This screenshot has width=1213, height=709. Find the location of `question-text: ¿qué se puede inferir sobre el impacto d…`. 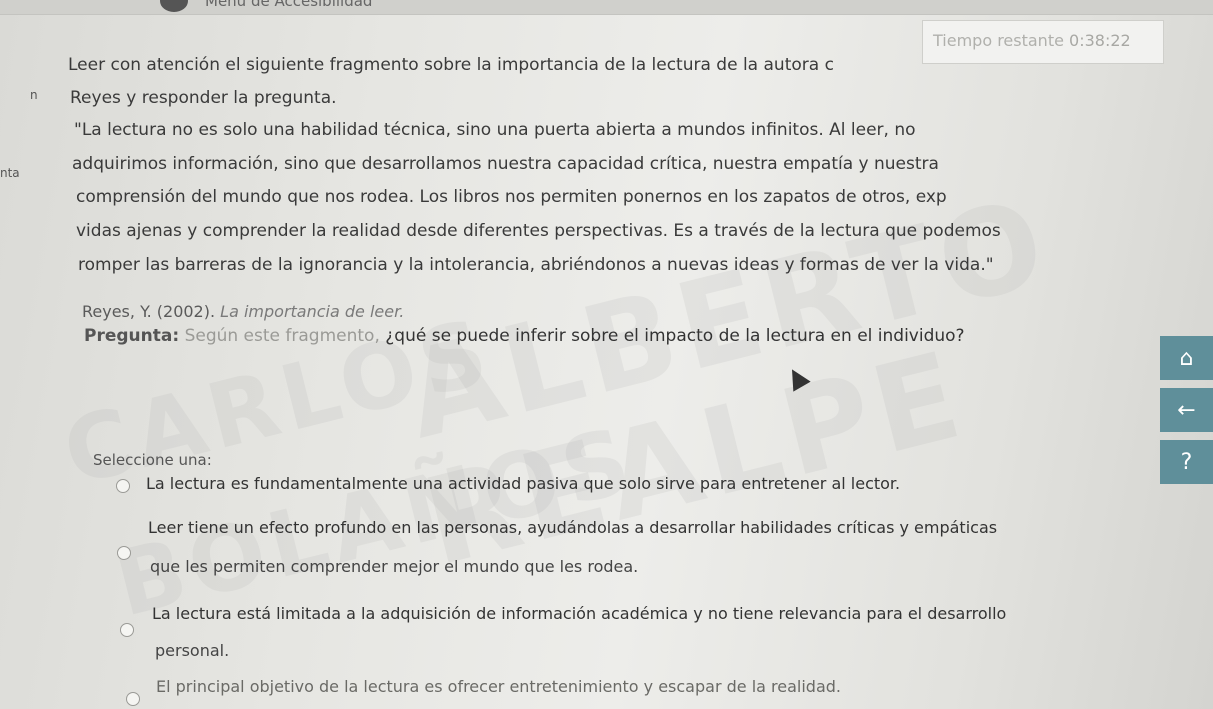

question-text: ¿qué se puede inferir sobre el impacto d… is located at coordinates (675, 336).